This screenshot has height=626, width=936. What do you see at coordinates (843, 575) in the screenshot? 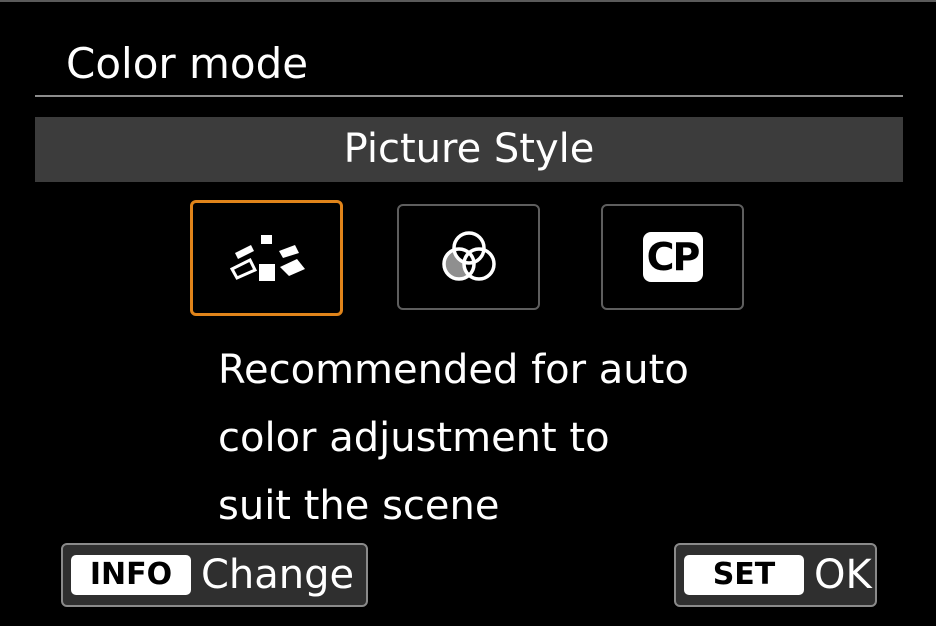
I see `set-ok-label: OK` at bounding box center [843, 575].